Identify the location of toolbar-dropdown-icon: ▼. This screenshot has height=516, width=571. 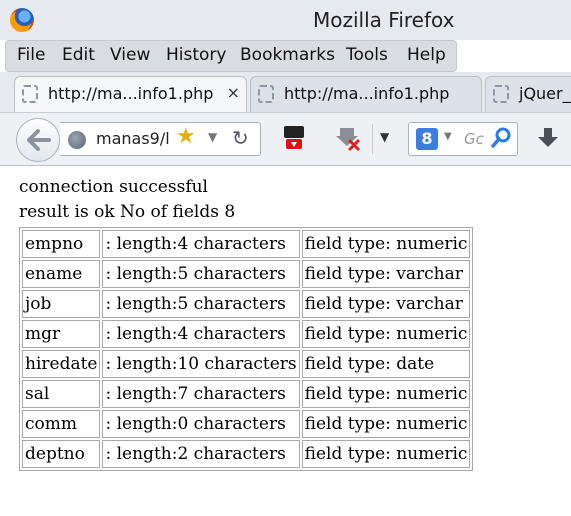
(384, 137).